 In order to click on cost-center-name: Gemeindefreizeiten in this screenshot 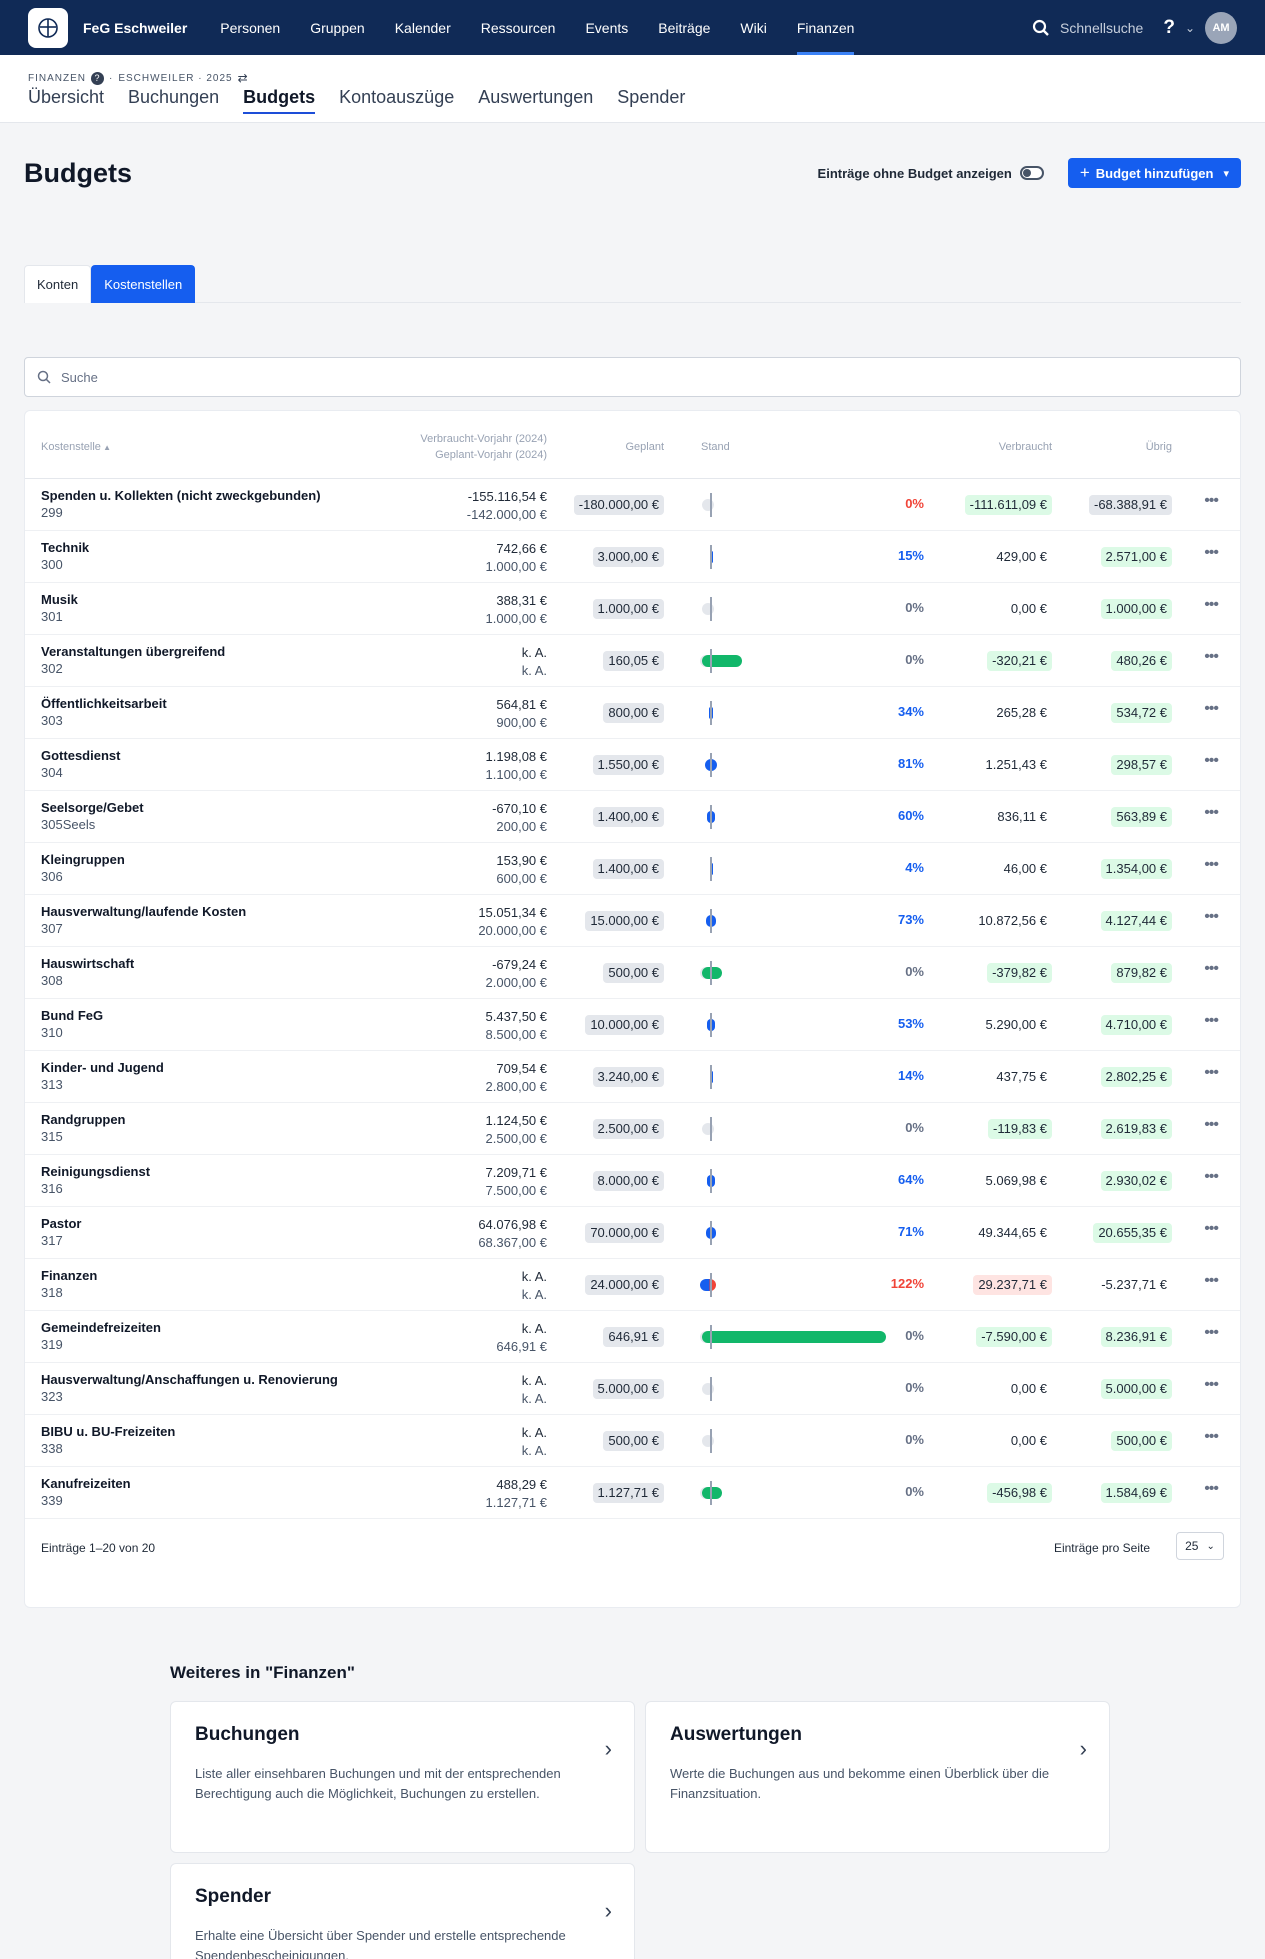, I will do `click(101, 1327)`.